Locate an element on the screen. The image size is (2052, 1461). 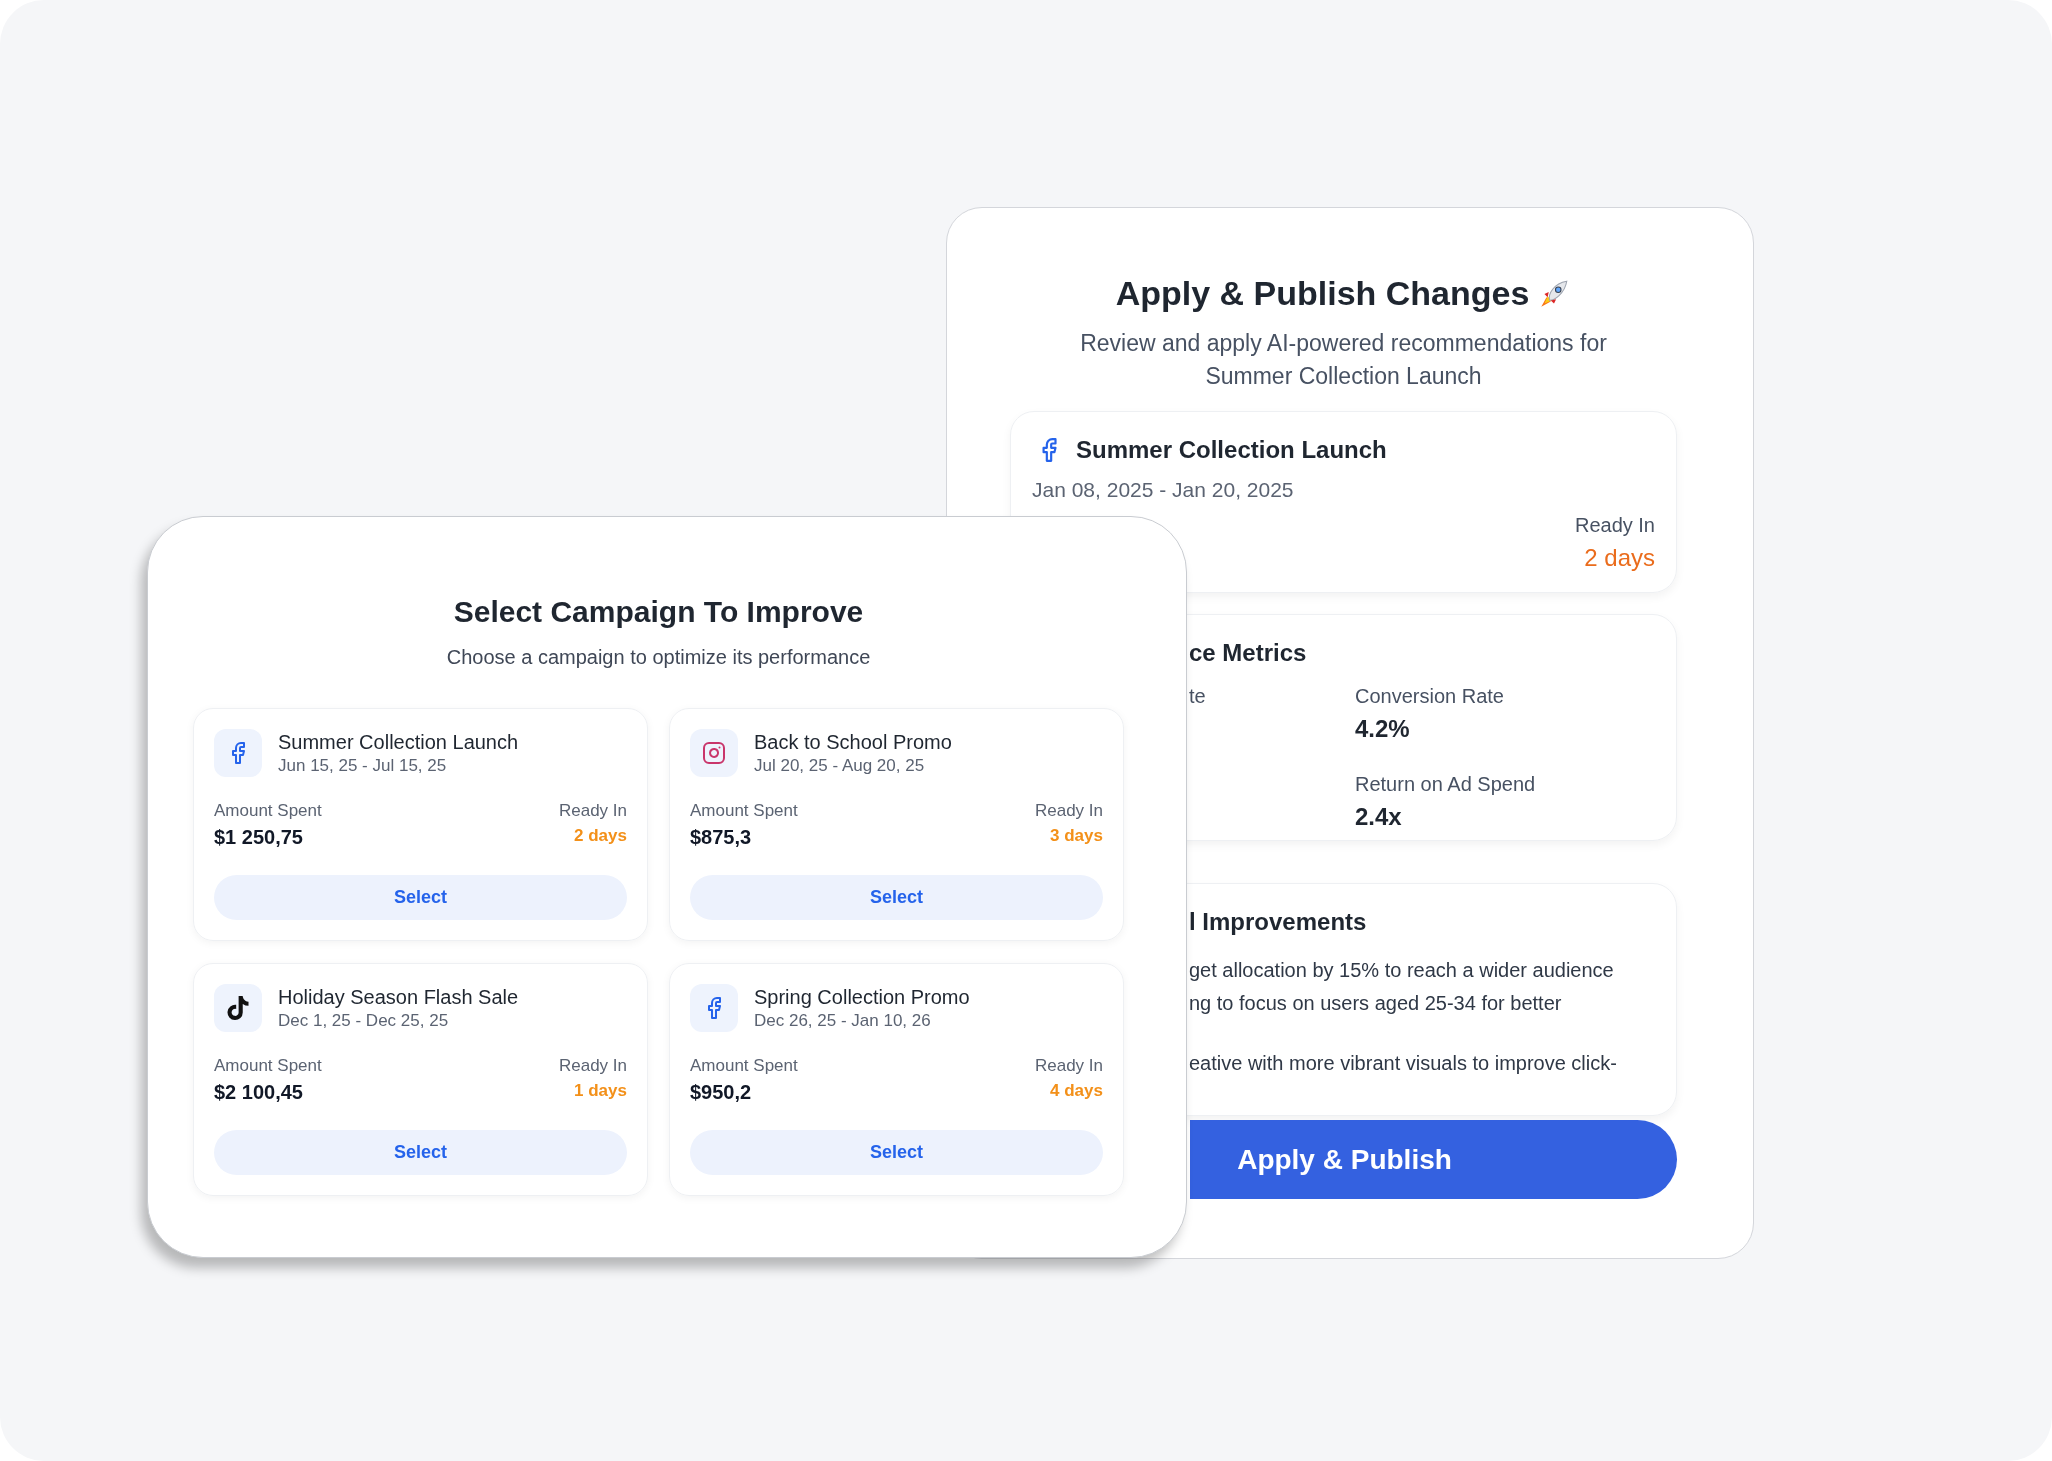
ready-value: 3 days is located at coordinates (1076, 836).